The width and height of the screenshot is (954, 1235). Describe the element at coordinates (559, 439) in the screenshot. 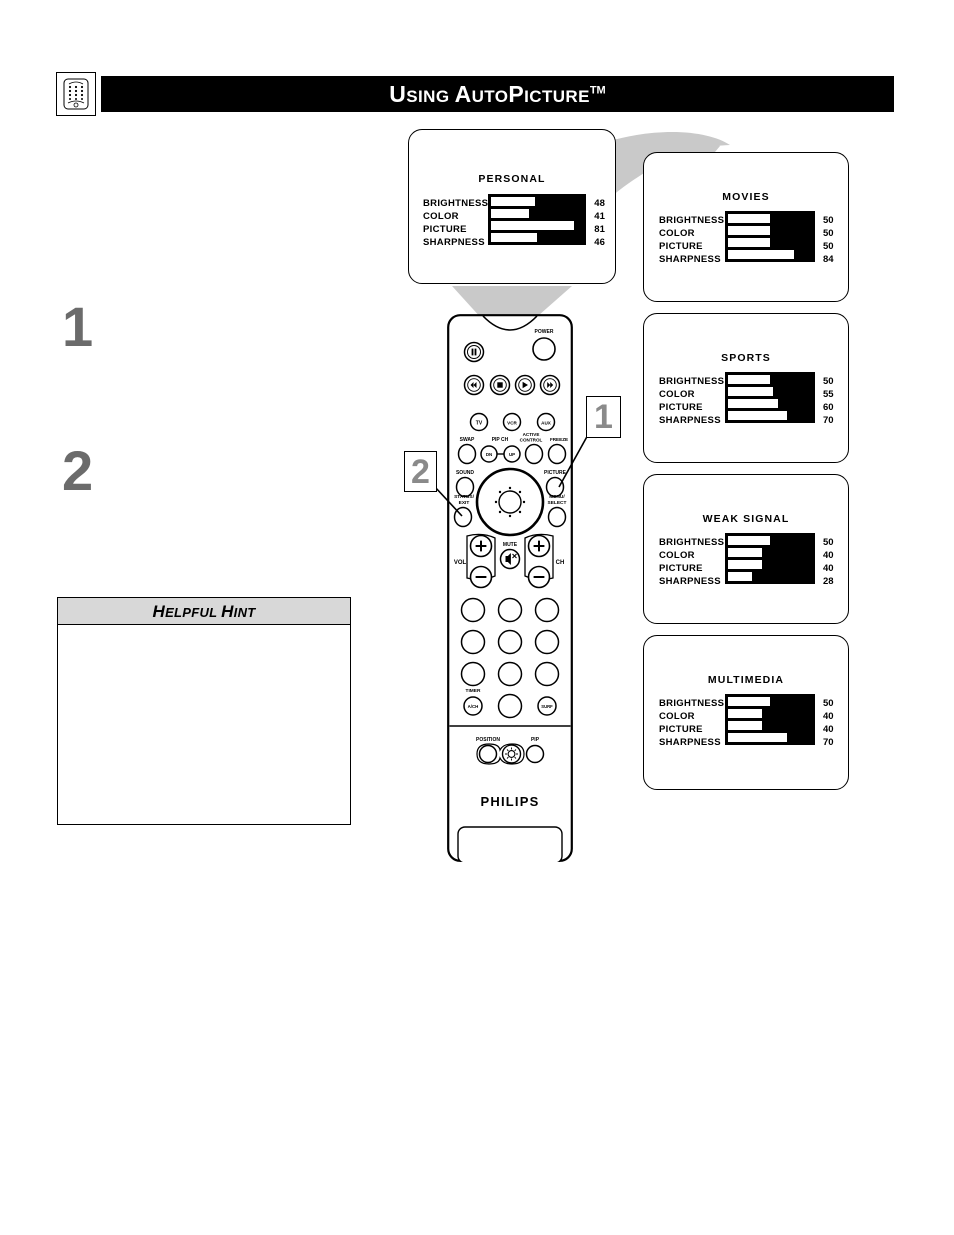

I see `freeze-label: FREEZE` at that location.